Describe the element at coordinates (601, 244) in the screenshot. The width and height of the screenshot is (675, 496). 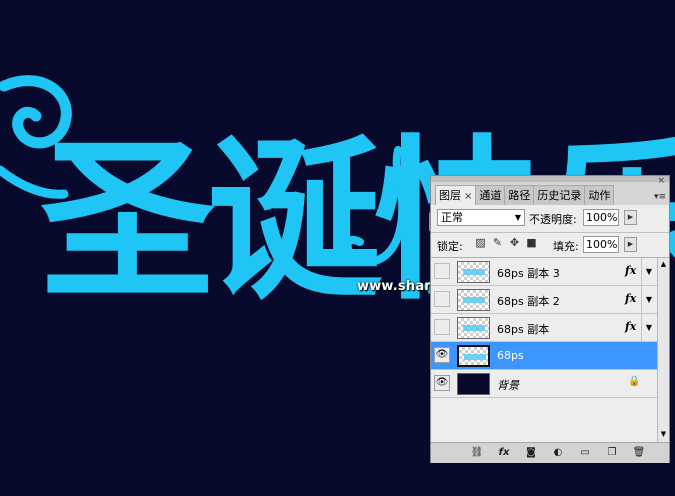
I see `fill-input: 100%` at that location.